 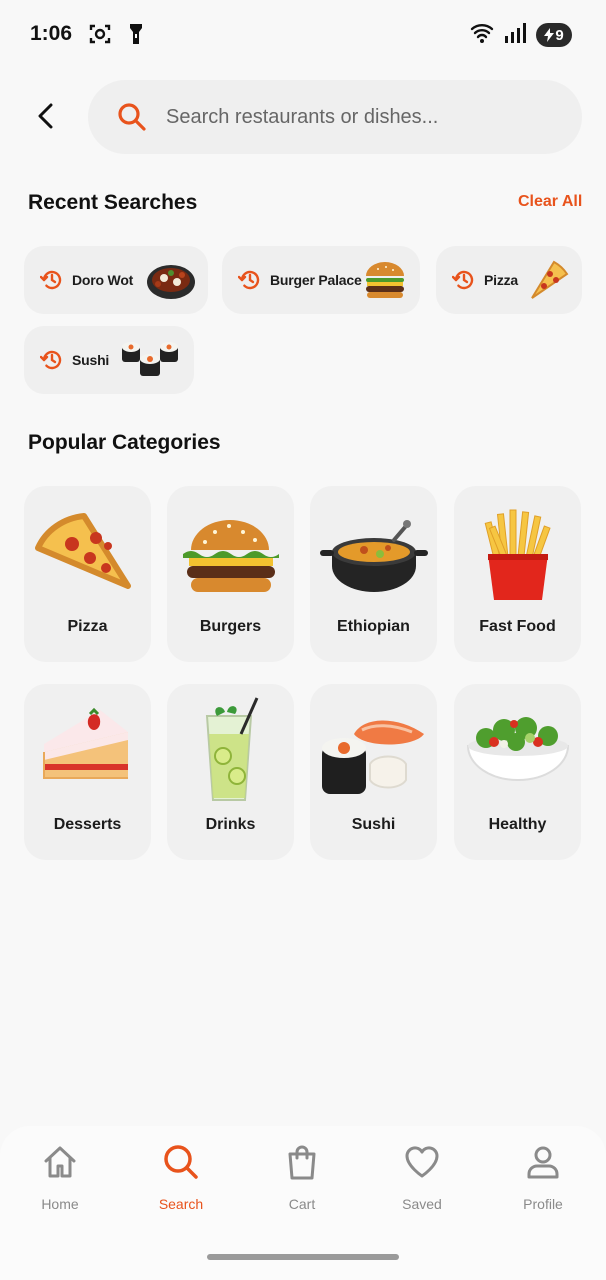 I want to click on sushi-illustration, so click(x=373, y=757).